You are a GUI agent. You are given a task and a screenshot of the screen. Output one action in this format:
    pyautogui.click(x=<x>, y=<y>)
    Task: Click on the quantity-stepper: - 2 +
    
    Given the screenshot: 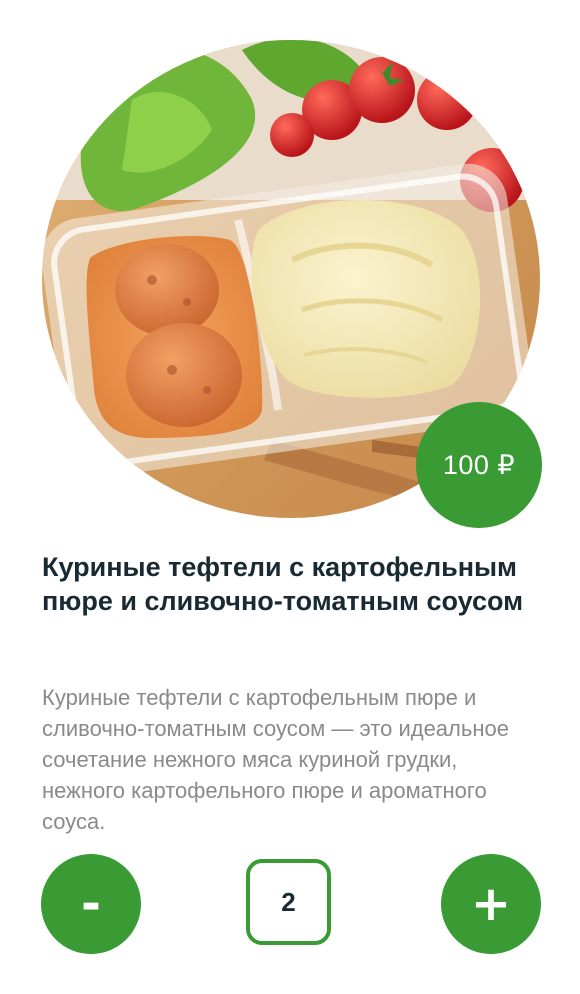 What is the action you would take?
    pyautogui.click(x=290, y=904)
    